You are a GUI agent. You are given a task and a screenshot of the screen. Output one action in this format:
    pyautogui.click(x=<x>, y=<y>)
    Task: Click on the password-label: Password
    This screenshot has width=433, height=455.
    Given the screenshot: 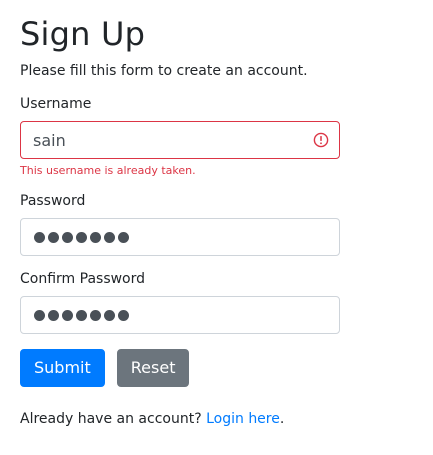 What is the action you would take?
    pyautogui.click(x=53, y=201)
    